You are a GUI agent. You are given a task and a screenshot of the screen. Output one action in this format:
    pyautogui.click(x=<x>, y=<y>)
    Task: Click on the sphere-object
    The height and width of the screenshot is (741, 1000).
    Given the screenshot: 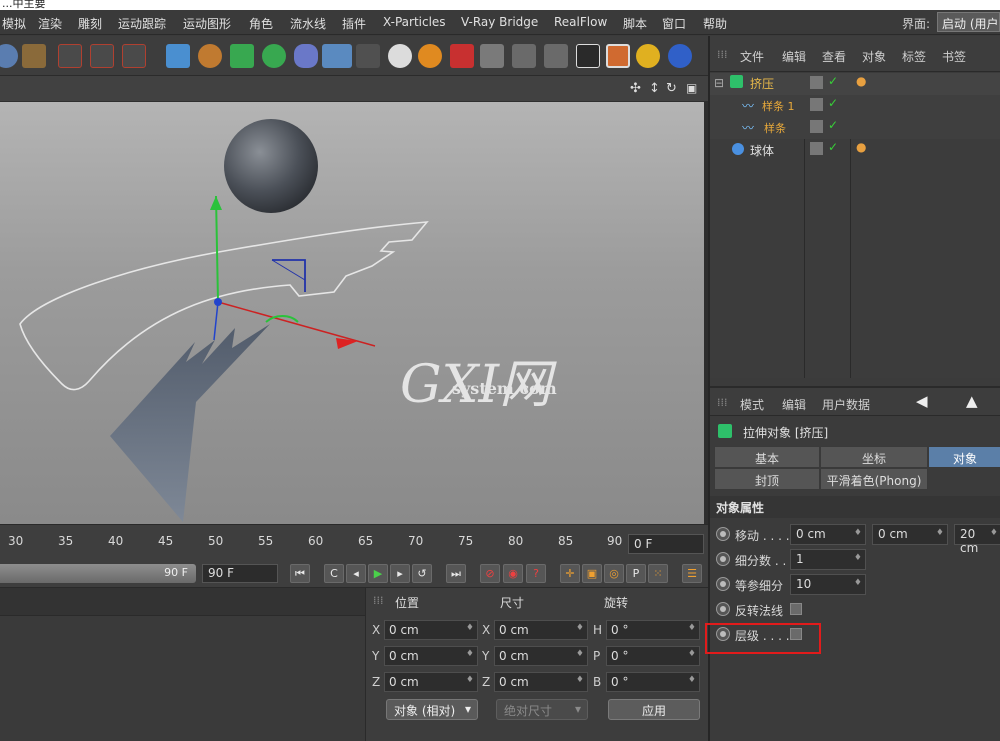 What is the action you would take?
    pyautogui.click(x=271, y=166)
    